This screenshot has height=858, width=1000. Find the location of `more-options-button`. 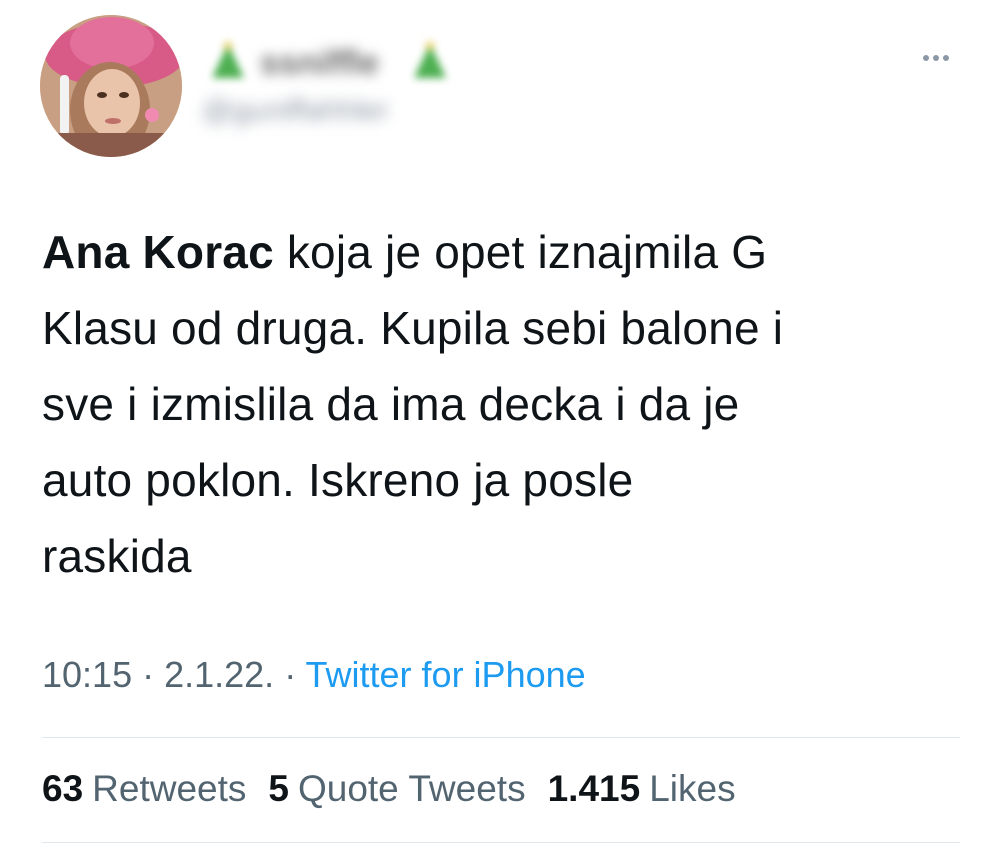

more-options-button is located at coordinates (936, 58).